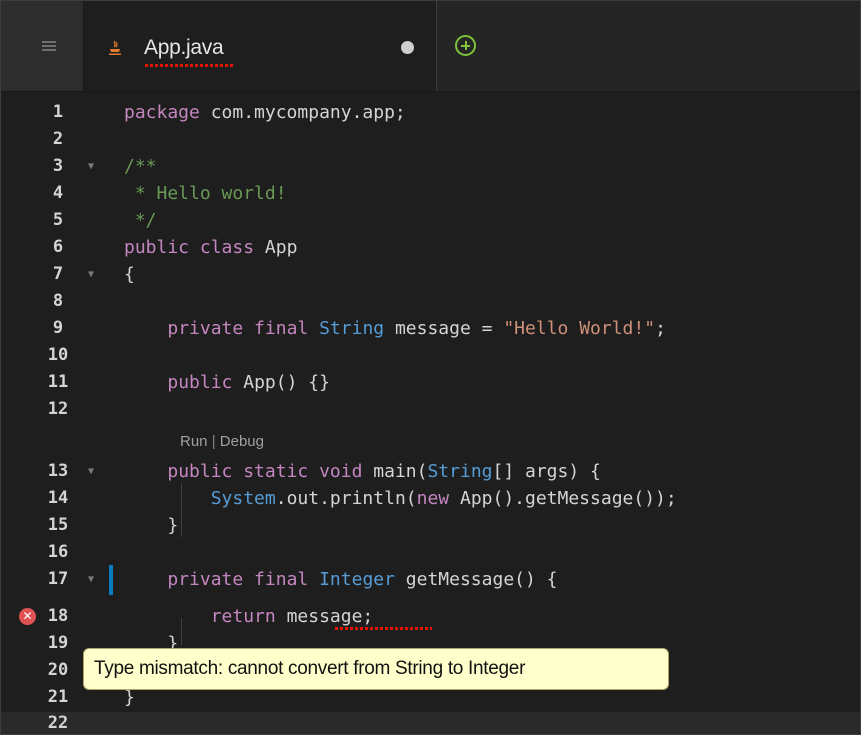 This screenshot has width=861, height=735. What do you see at coordinates (58, 723) in the screenshot?
I see `line-number: 22` at bounding box center [58, 723].